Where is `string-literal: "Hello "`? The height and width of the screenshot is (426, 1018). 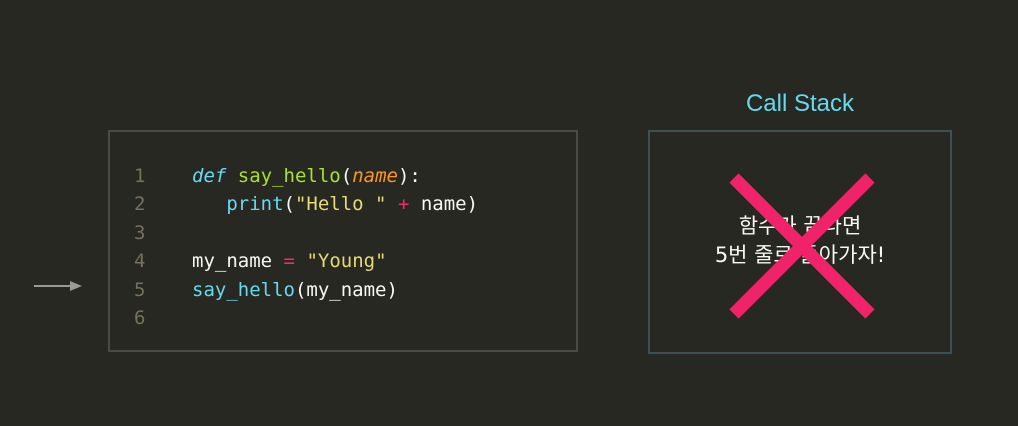
string-literal: "Hello " is located at coordinates (340, 204).